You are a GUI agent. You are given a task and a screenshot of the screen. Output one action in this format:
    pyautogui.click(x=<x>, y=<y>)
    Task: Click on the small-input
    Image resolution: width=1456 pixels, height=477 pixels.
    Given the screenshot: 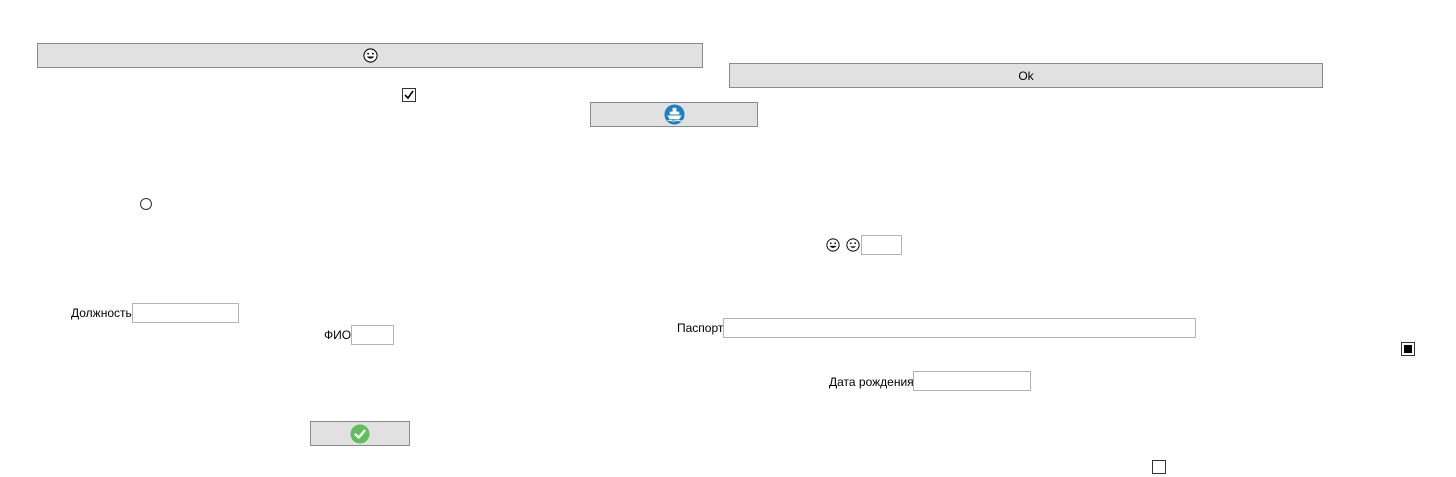 What is the action you would take?
    pyautogui.click(x=881, y=245)
    